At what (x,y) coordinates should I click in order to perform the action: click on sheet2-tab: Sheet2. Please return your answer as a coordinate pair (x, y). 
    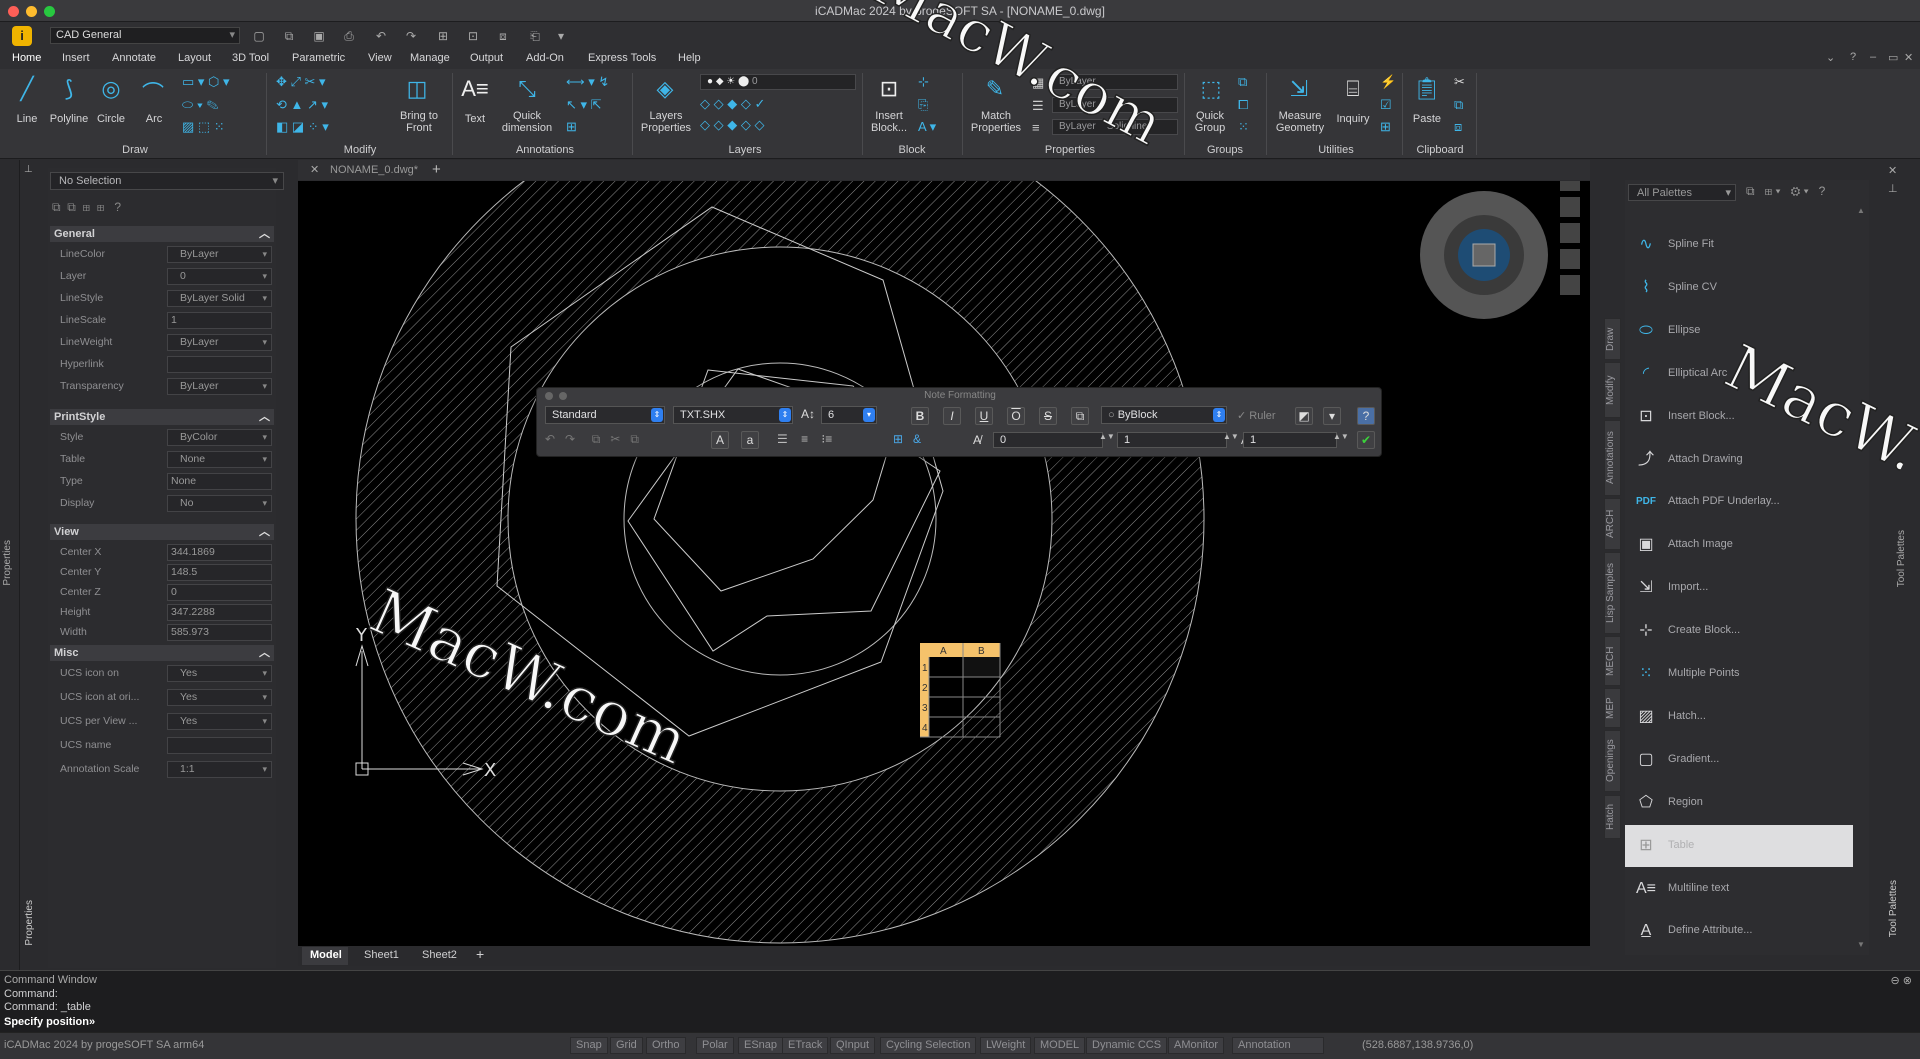
    Looking at the image, I should click on (439, 955).